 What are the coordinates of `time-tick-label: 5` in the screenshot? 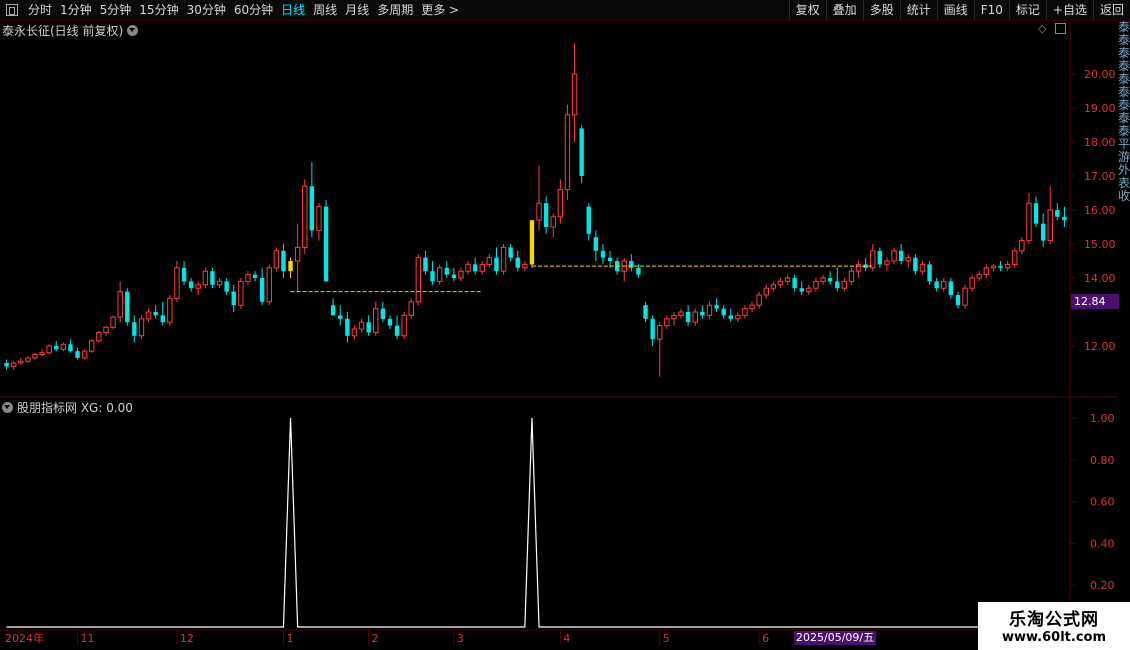 It's located at (666, 638).